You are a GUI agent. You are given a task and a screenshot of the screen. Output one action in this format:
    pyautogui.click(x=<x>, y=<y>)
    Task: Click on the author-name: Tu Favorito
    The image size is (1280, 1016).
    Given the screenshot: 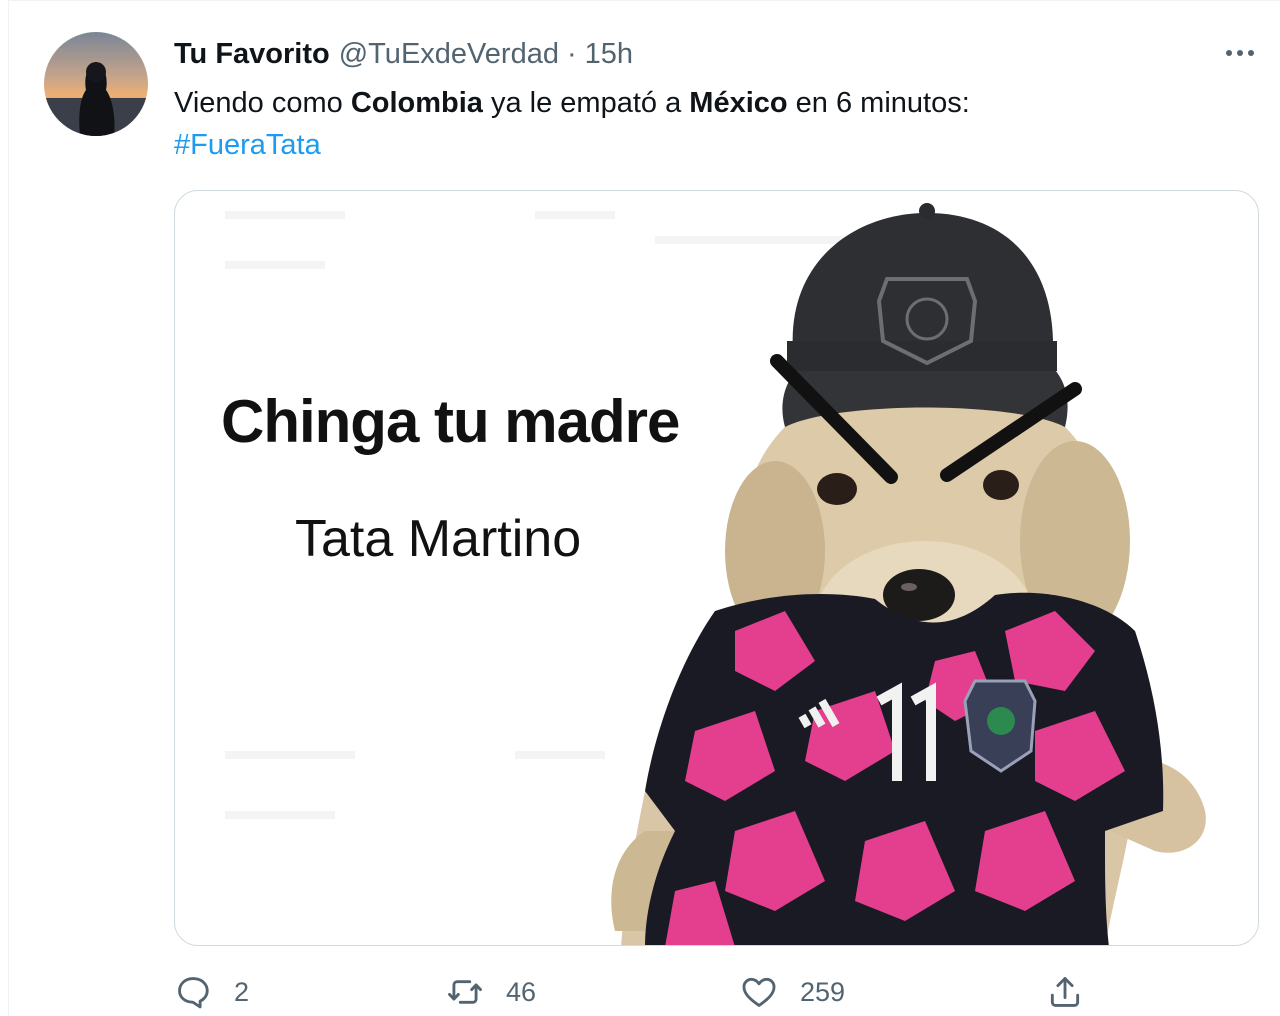 What is the action you would take?
    pyautogui.click(x=252, y=54)
    